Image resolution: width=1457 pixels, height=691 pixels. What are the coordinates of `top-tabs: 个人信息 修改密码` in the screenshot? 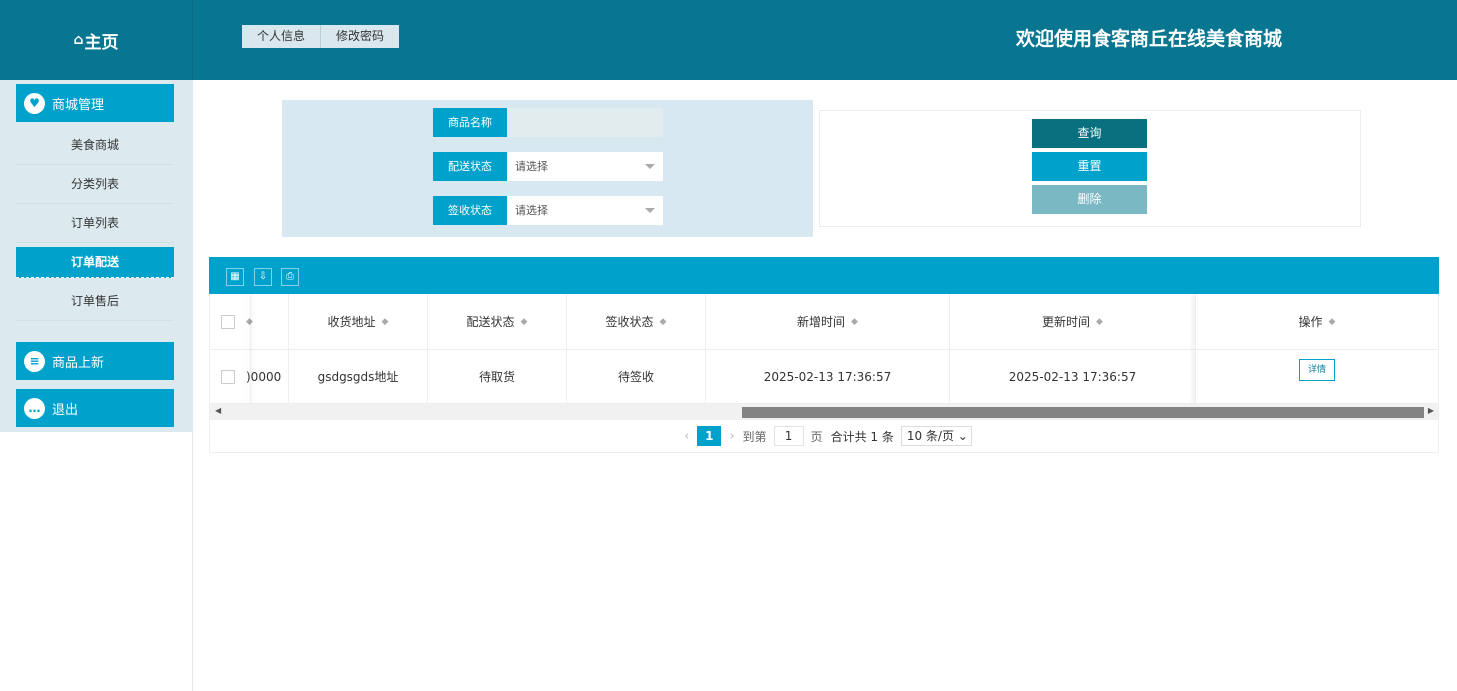 It's located at (321, 36).